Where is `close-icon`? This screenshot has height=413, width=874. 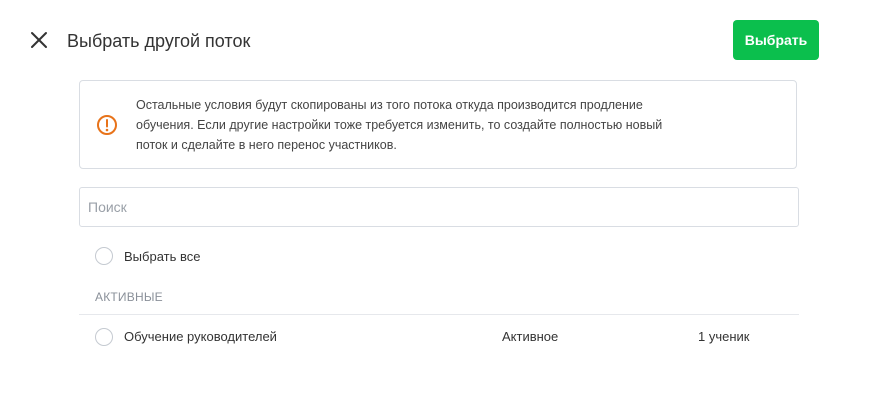
close-icon is located at coordinates (39, 40).